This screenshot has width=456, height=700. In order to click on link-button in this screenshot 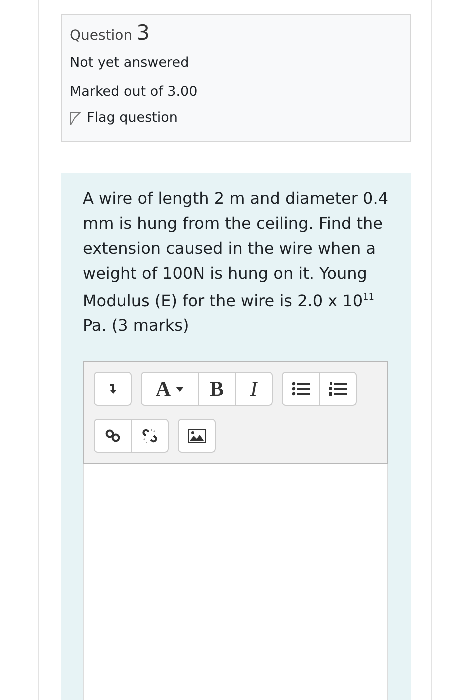, I will do `click(113, 436)`.